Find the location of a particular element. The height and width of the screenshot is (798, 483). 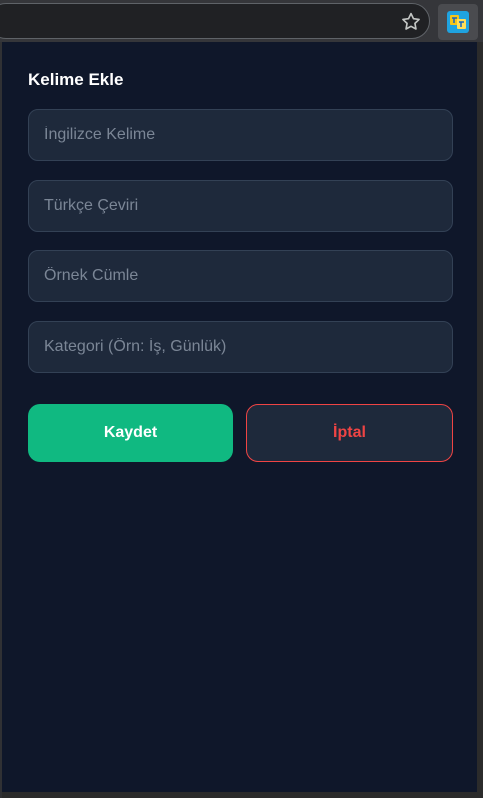

english-word-input is located at coordinates (240, 135).